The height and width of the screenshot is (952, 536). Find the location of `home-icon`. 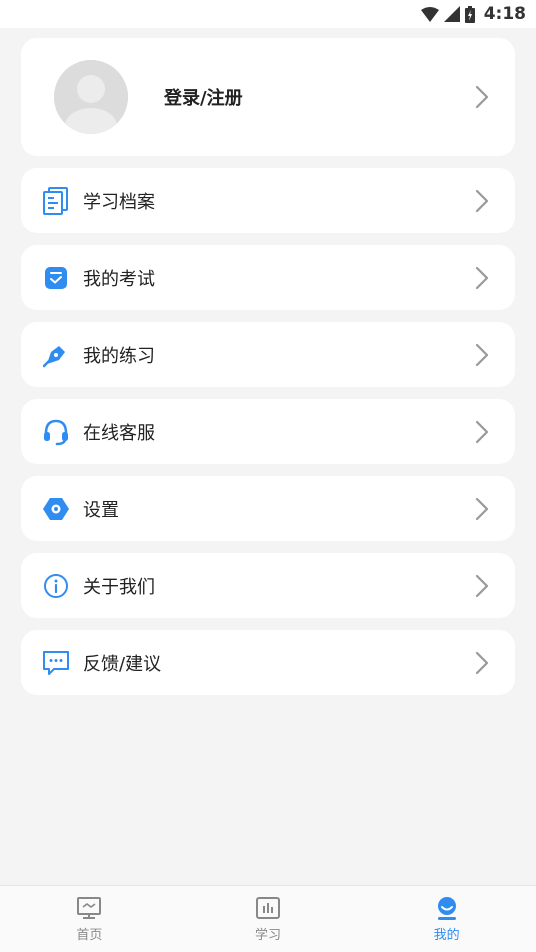

home-icon is located at coordinates (89, 908).